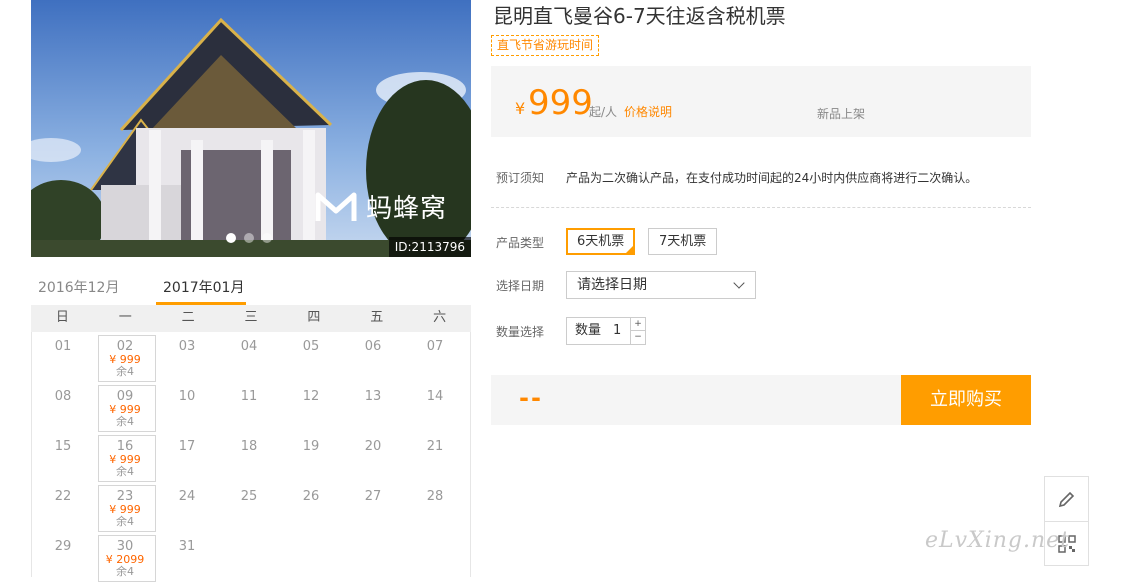  Describe the element at coordinates (251, 288) in the screenshot. I see `calendar-month-tabs: 2016年12月 2017年01月` at that location.